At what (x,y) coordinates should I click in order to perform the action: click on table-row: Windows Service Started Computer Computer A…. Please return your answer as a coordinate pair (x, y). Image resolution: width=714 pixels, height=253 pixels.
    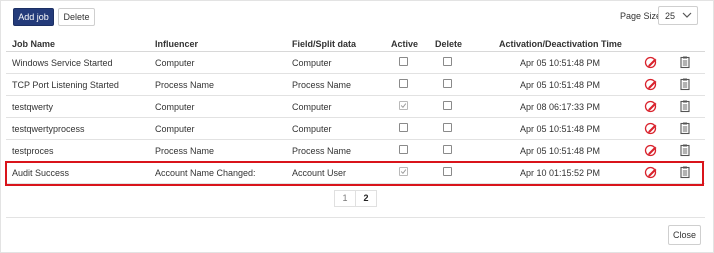
    Looking at the image, I should click on (355, 63).